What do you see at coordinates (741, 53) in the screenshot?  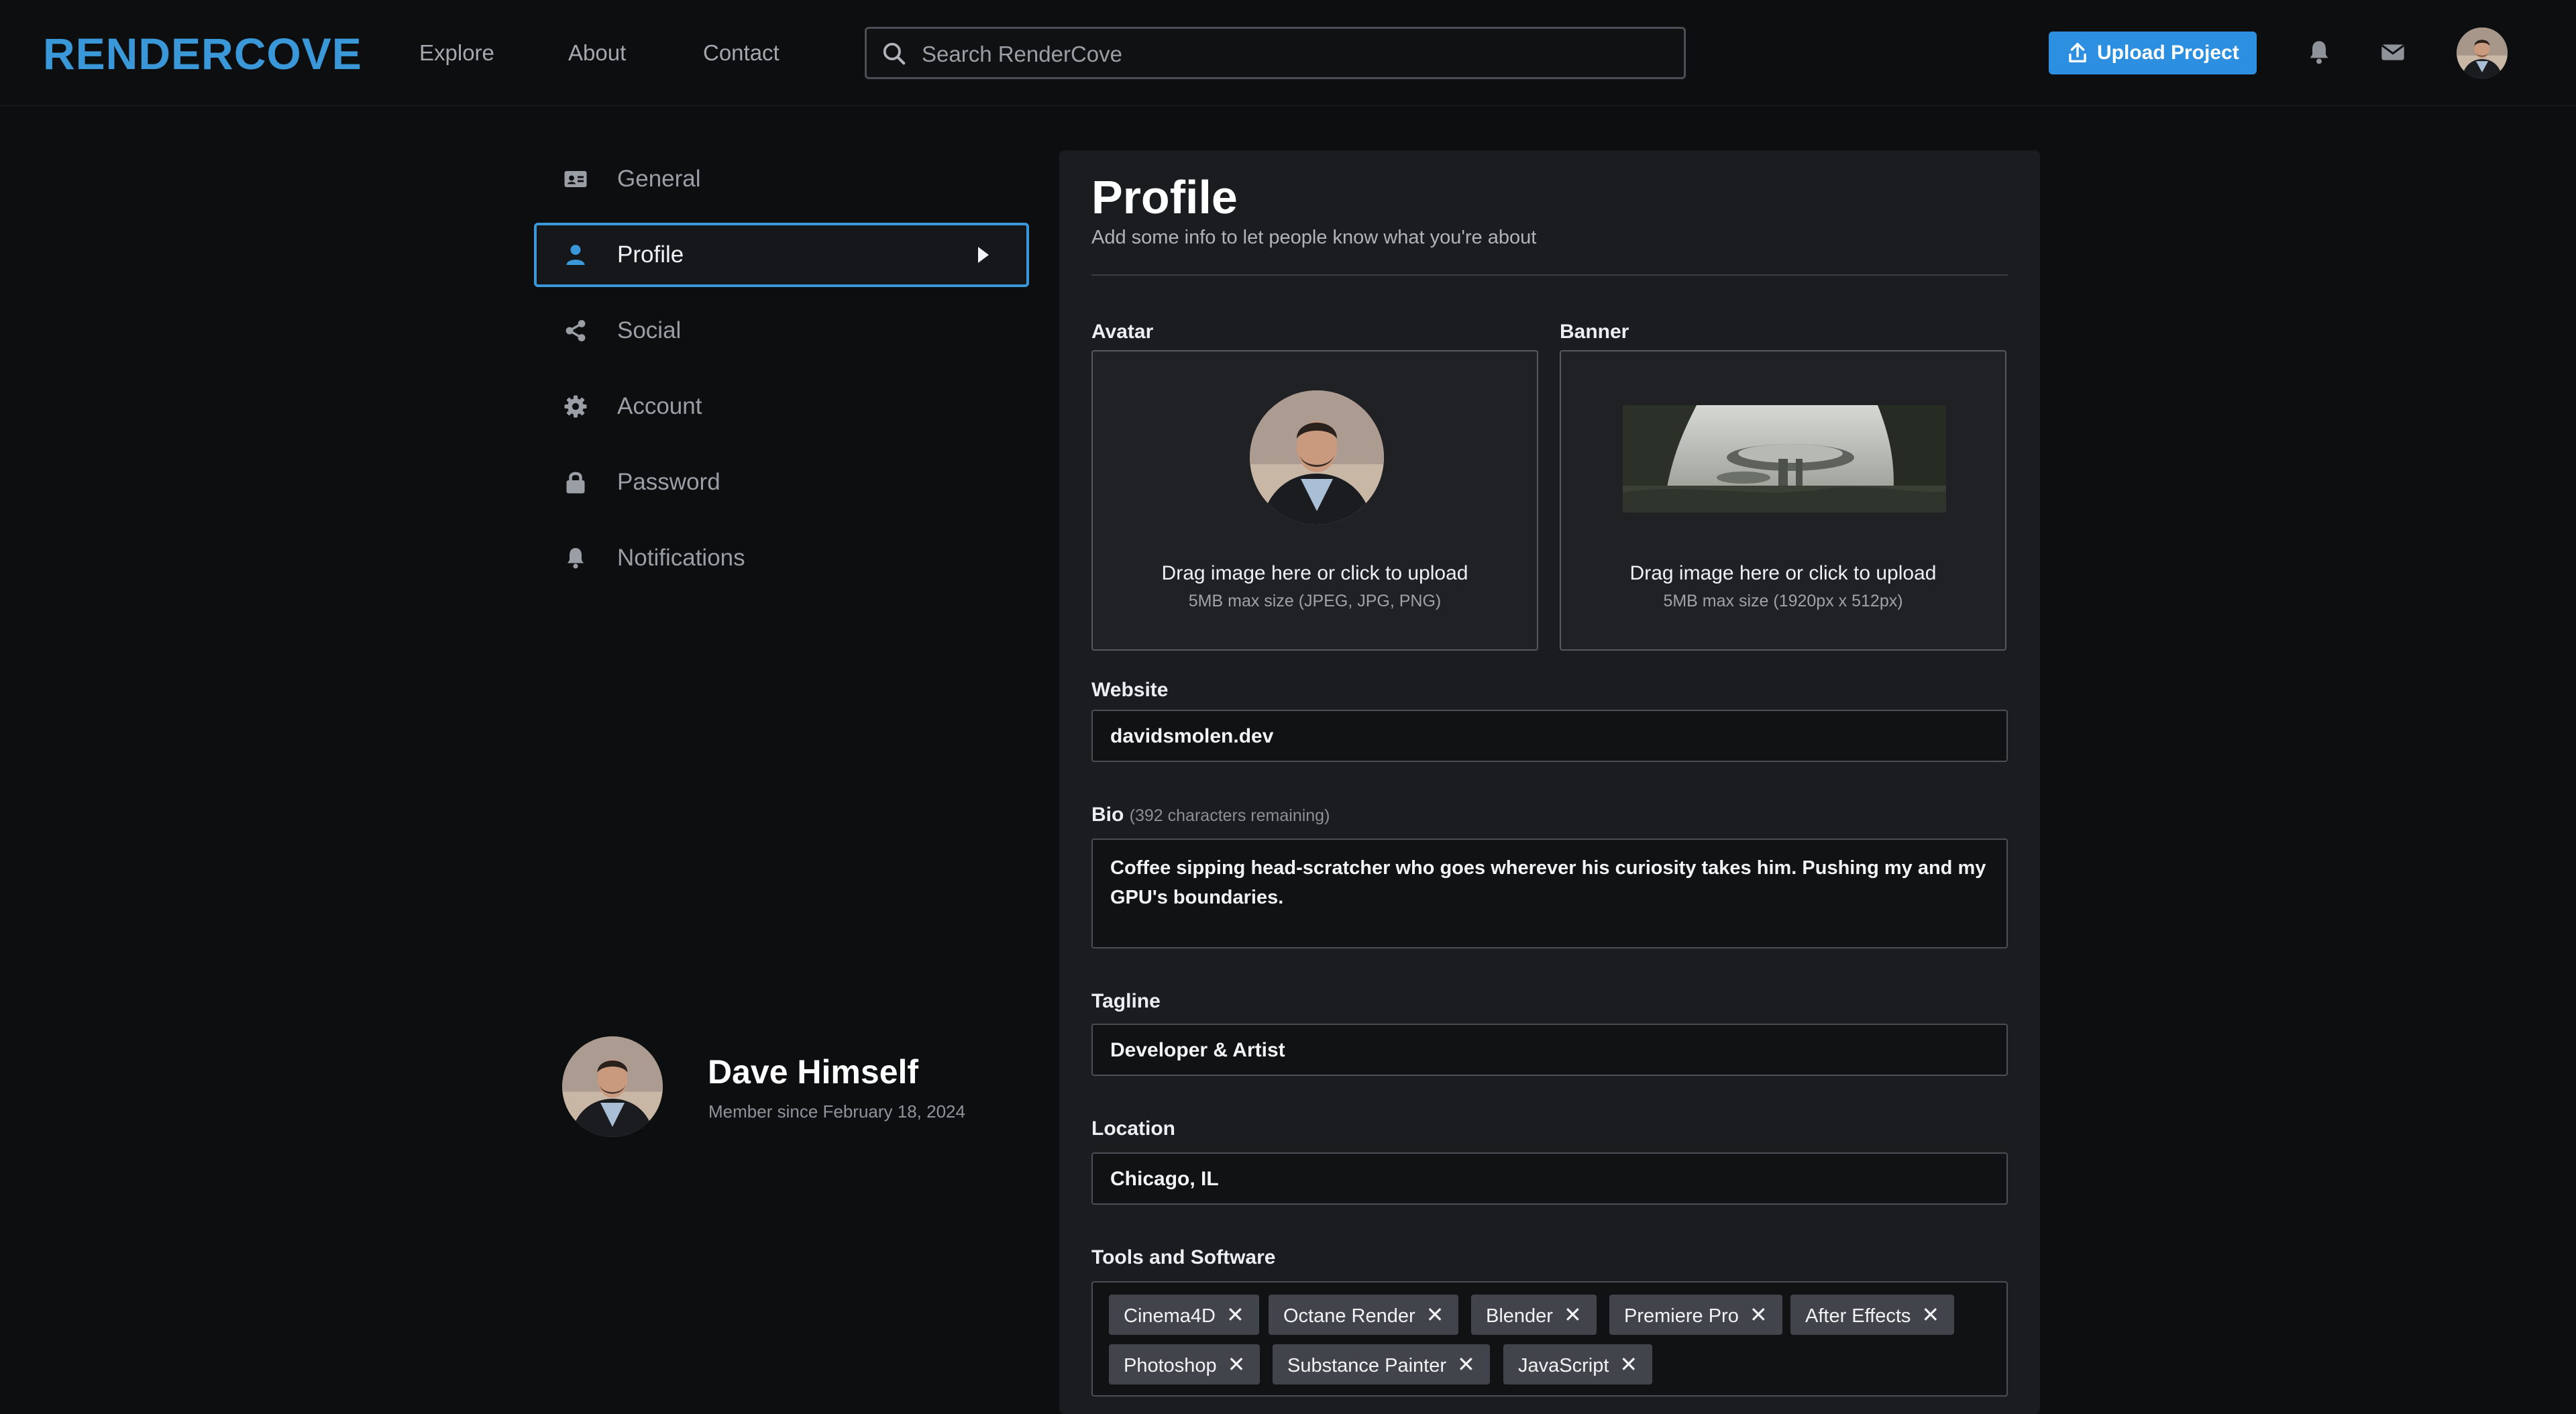 I see `nav-link-contact: Contact` at bounding box center [741, 53].